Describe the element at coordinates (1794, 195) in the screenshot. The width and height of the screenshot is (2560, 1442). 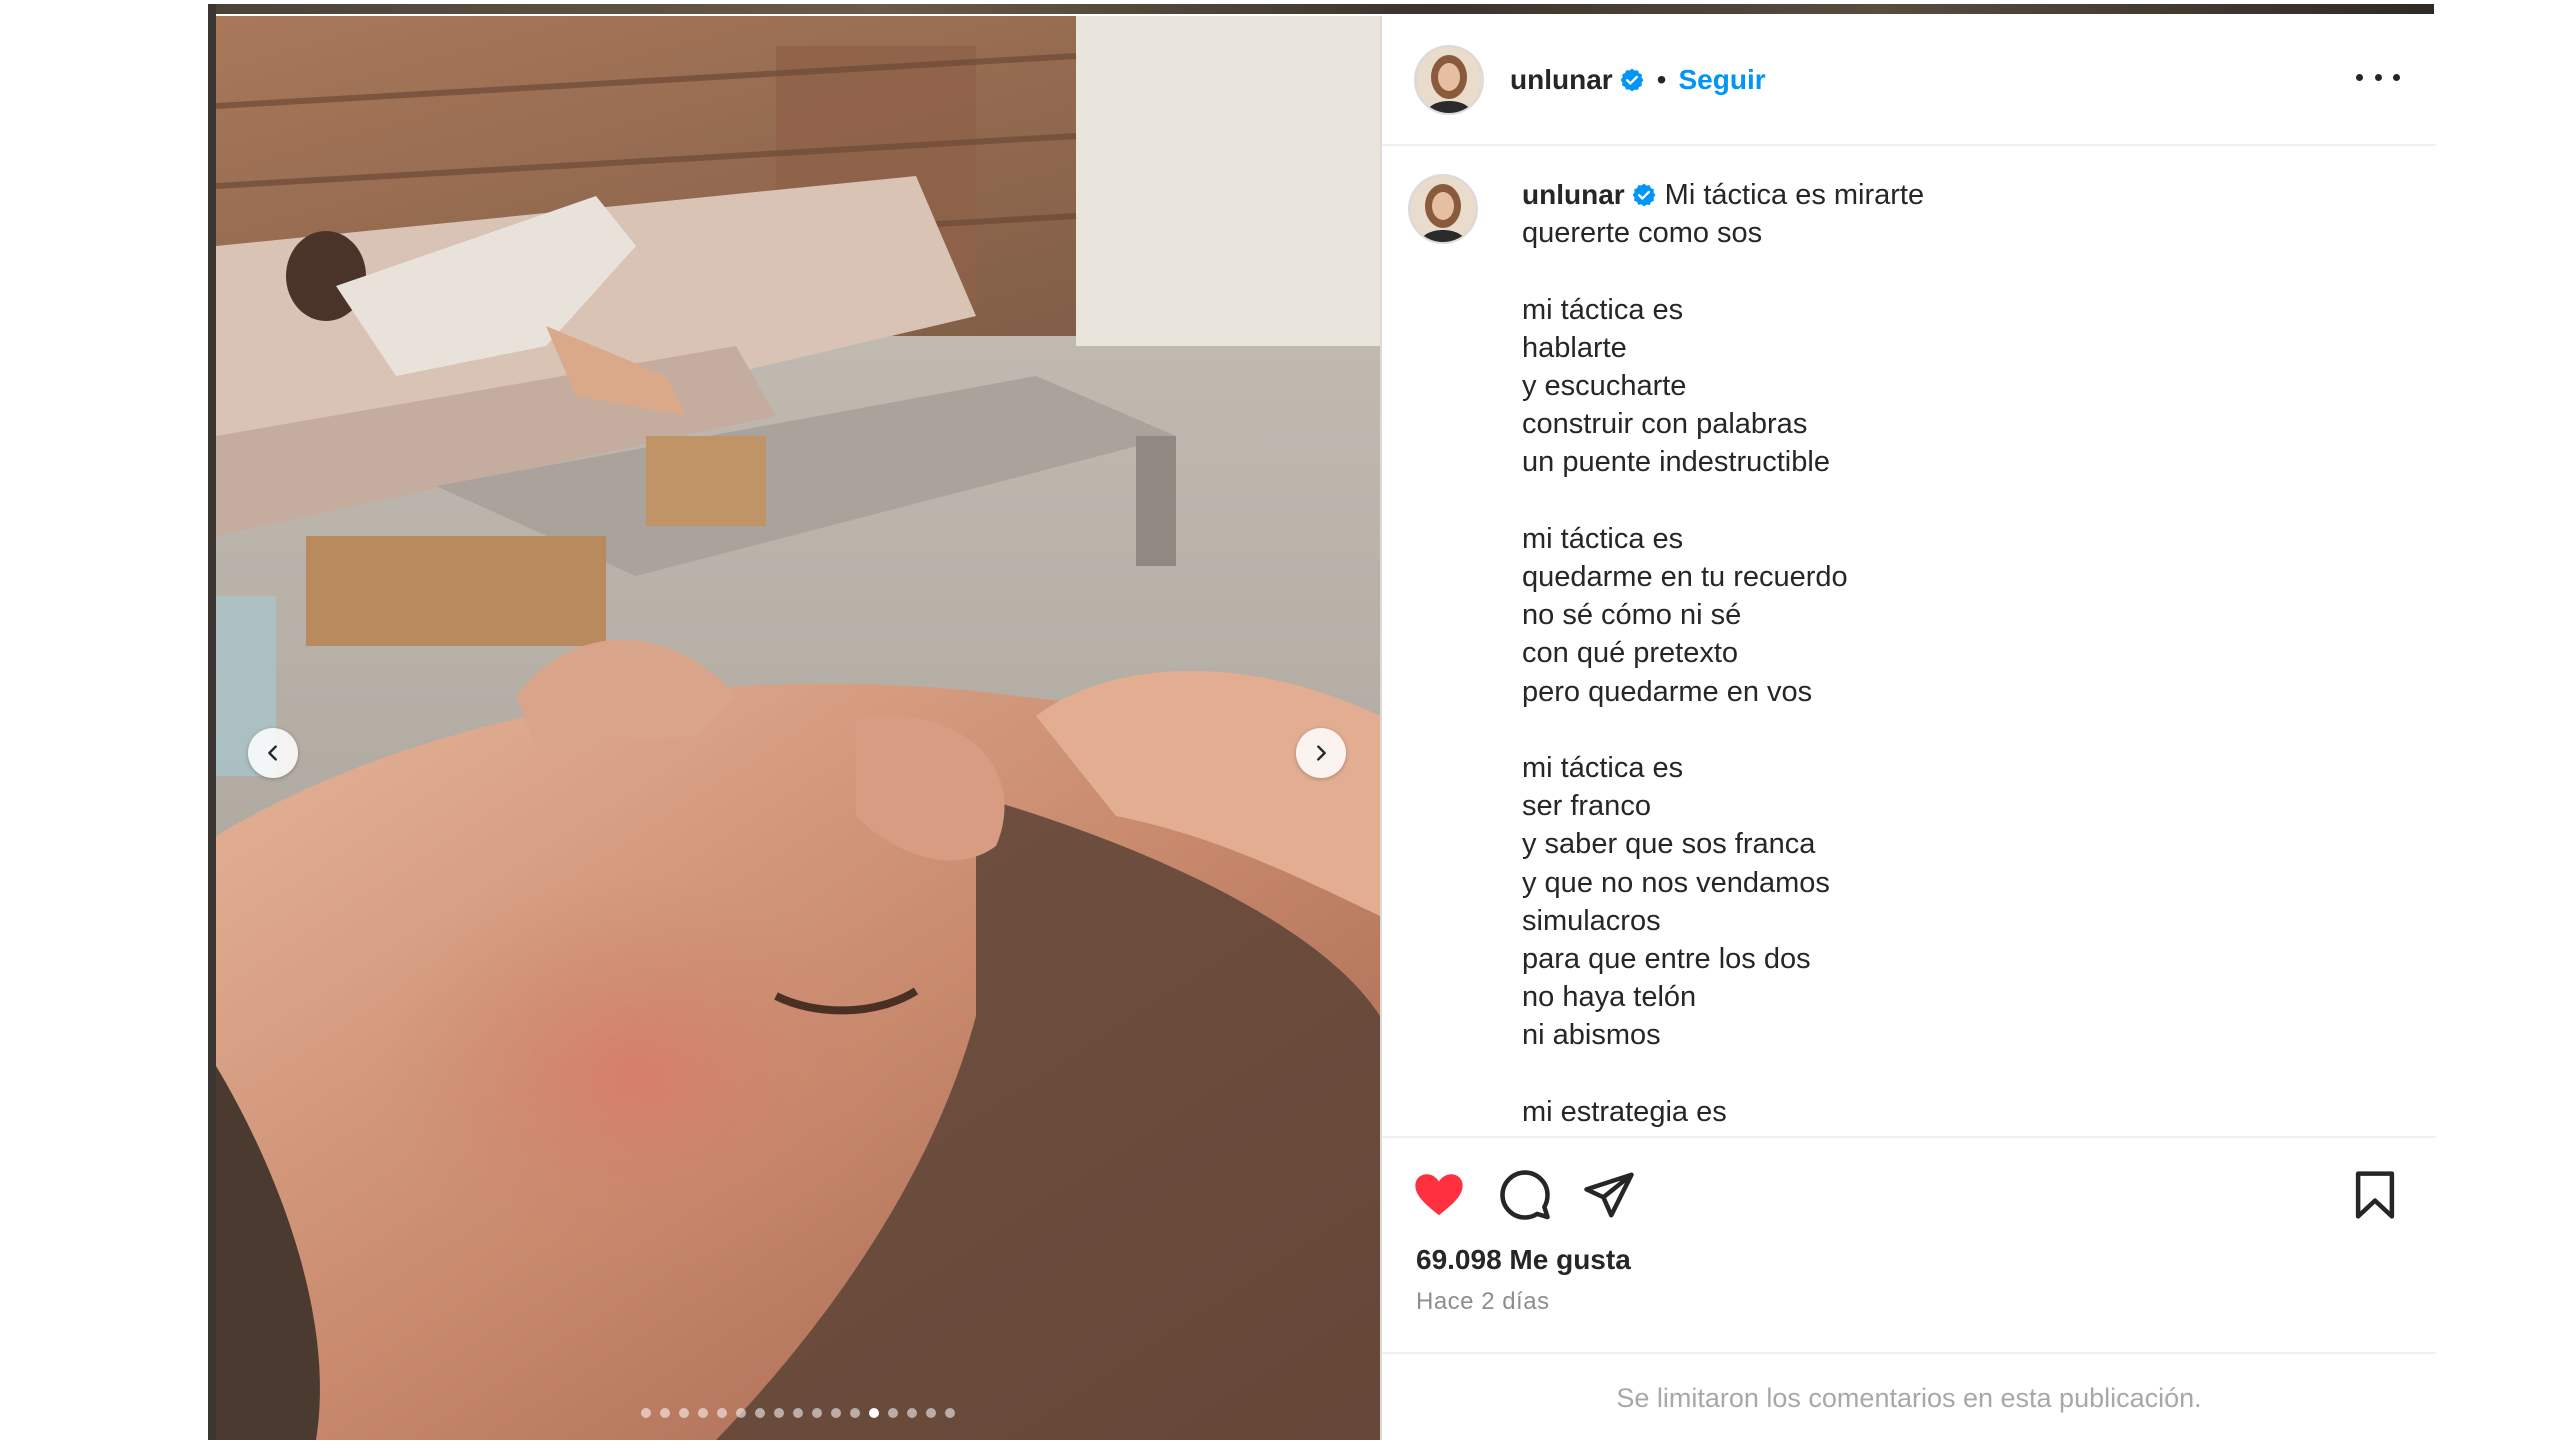
I see `caption-first-line: Mi táctica es mirarte` at that location.